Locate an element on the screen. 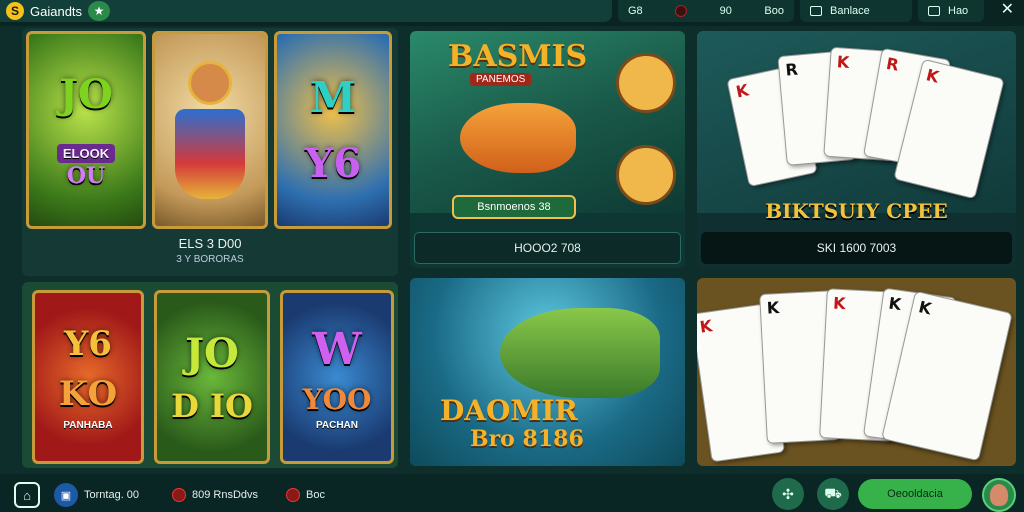 The width and height of the screenshot is (1024, 512). tile-sub: YOO is located at coordinates (337, 399).